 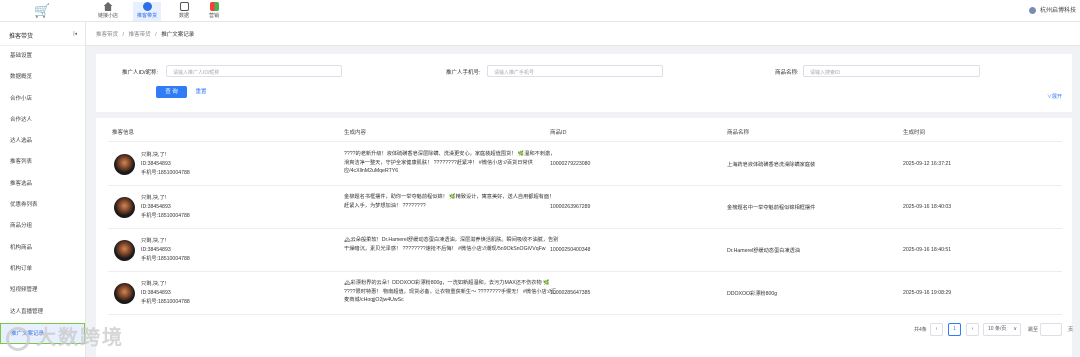 What do you see at coordinates (954, 329) in the screenshot?
I see `page-1-button: 1` at bounding box center [954, 329].